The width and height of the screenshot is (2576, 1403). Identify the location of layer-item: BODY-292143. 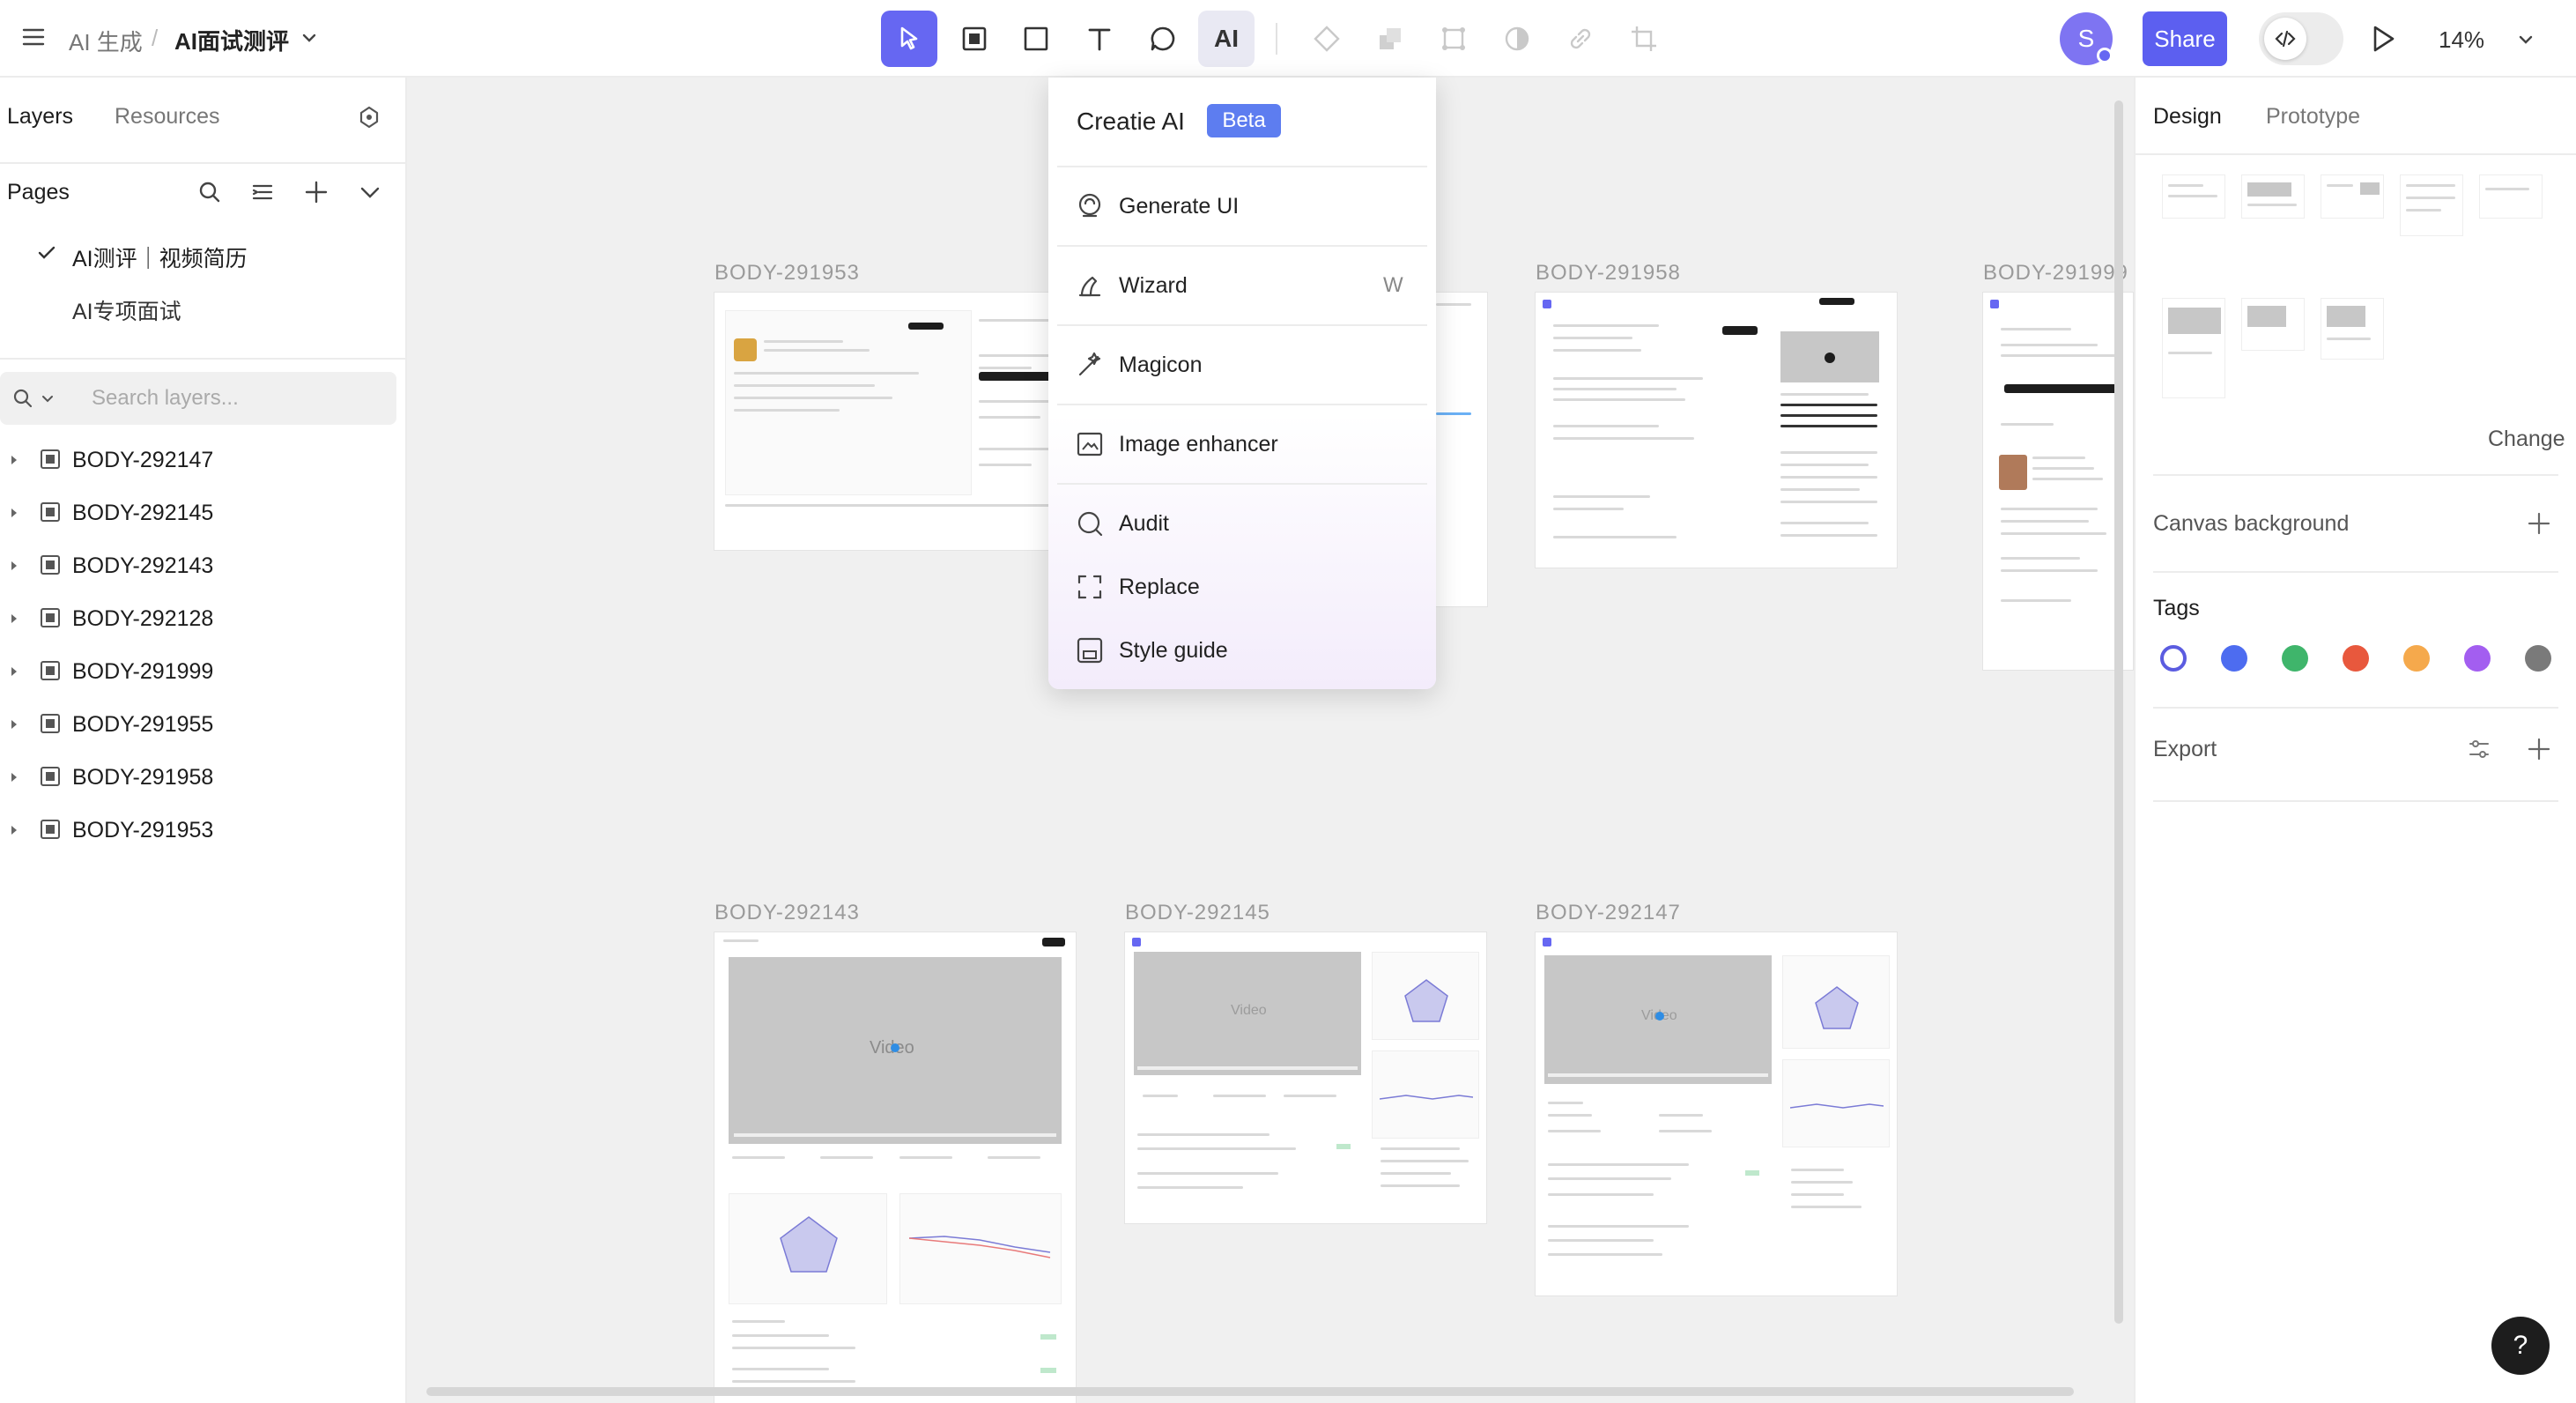
(203, 565).